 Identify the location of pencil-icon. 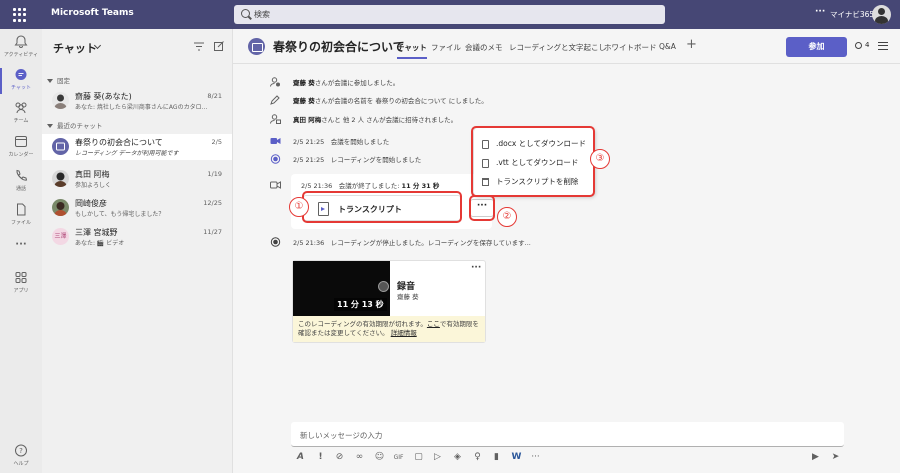
(275, 100).